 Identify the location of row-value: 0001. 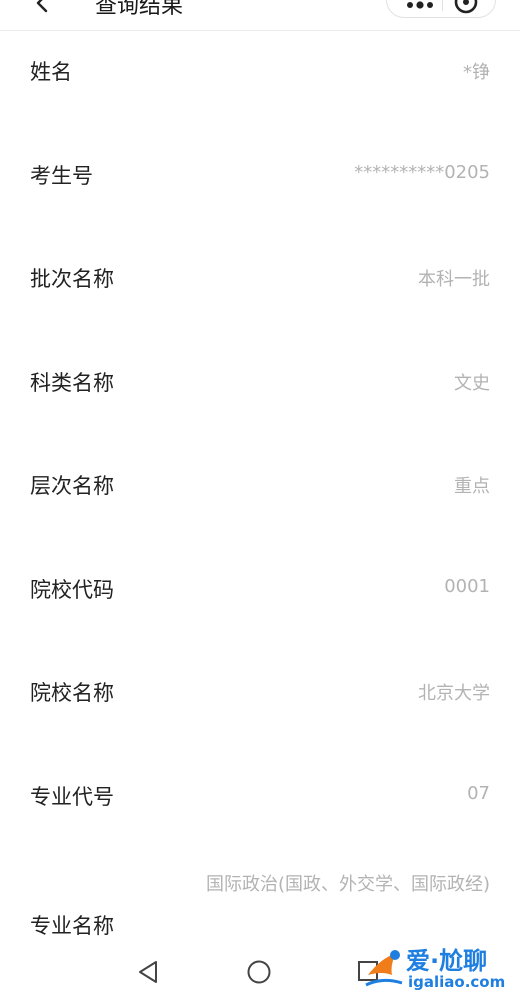
(467, 586).